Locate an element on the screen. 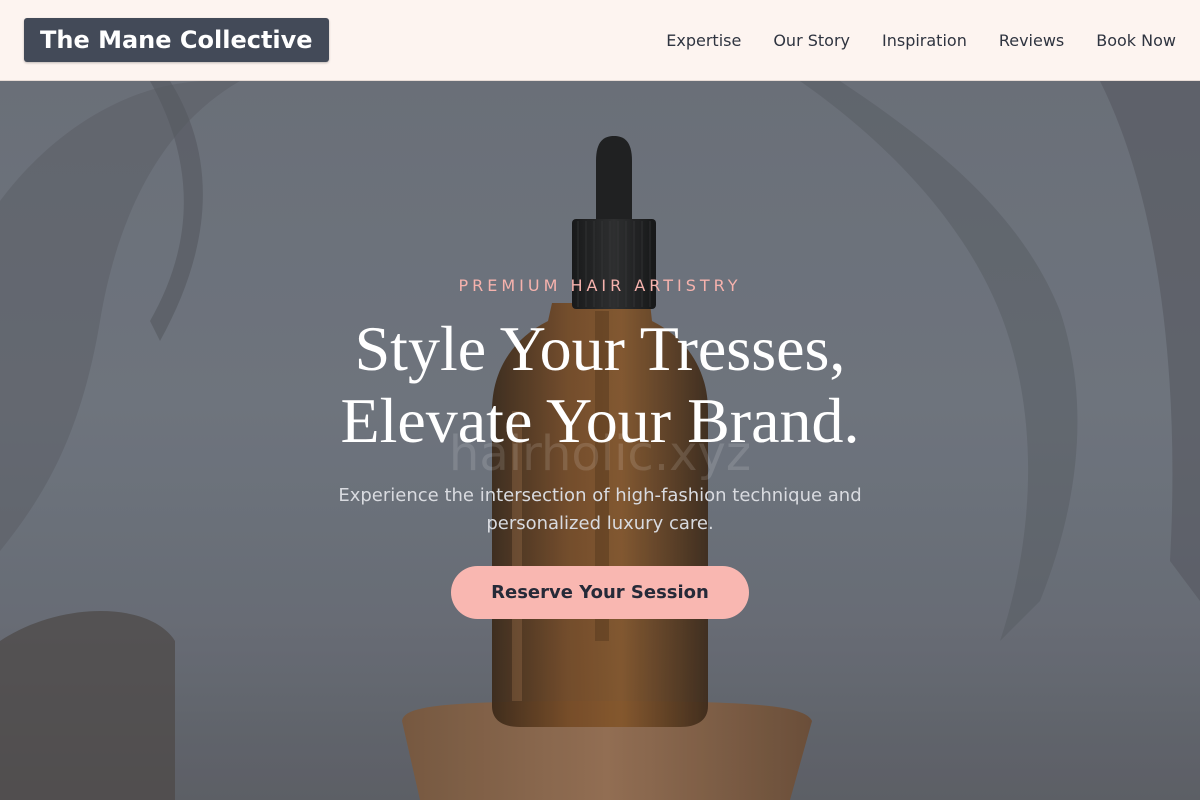 The height and width of the screenshot is (800, 1200). nav-link-inspiration: Inspiration is located at coordinates (924, 40).